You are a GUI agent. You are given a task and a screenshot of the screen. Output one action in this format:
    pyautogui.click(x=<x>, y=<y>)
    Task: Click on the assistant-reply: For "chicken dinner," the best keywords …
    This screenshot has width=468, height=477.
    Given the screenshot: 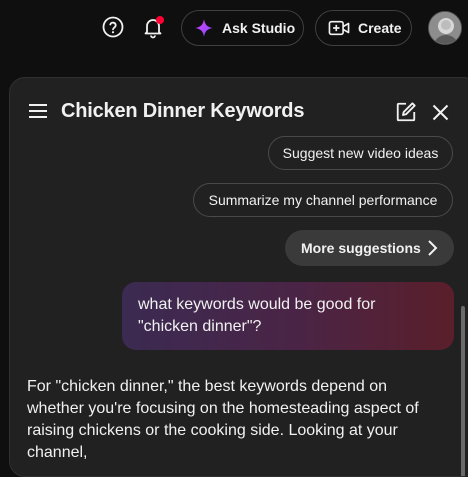 What is the action you would take?
    pyautogui.click(x=223, y=419)
    